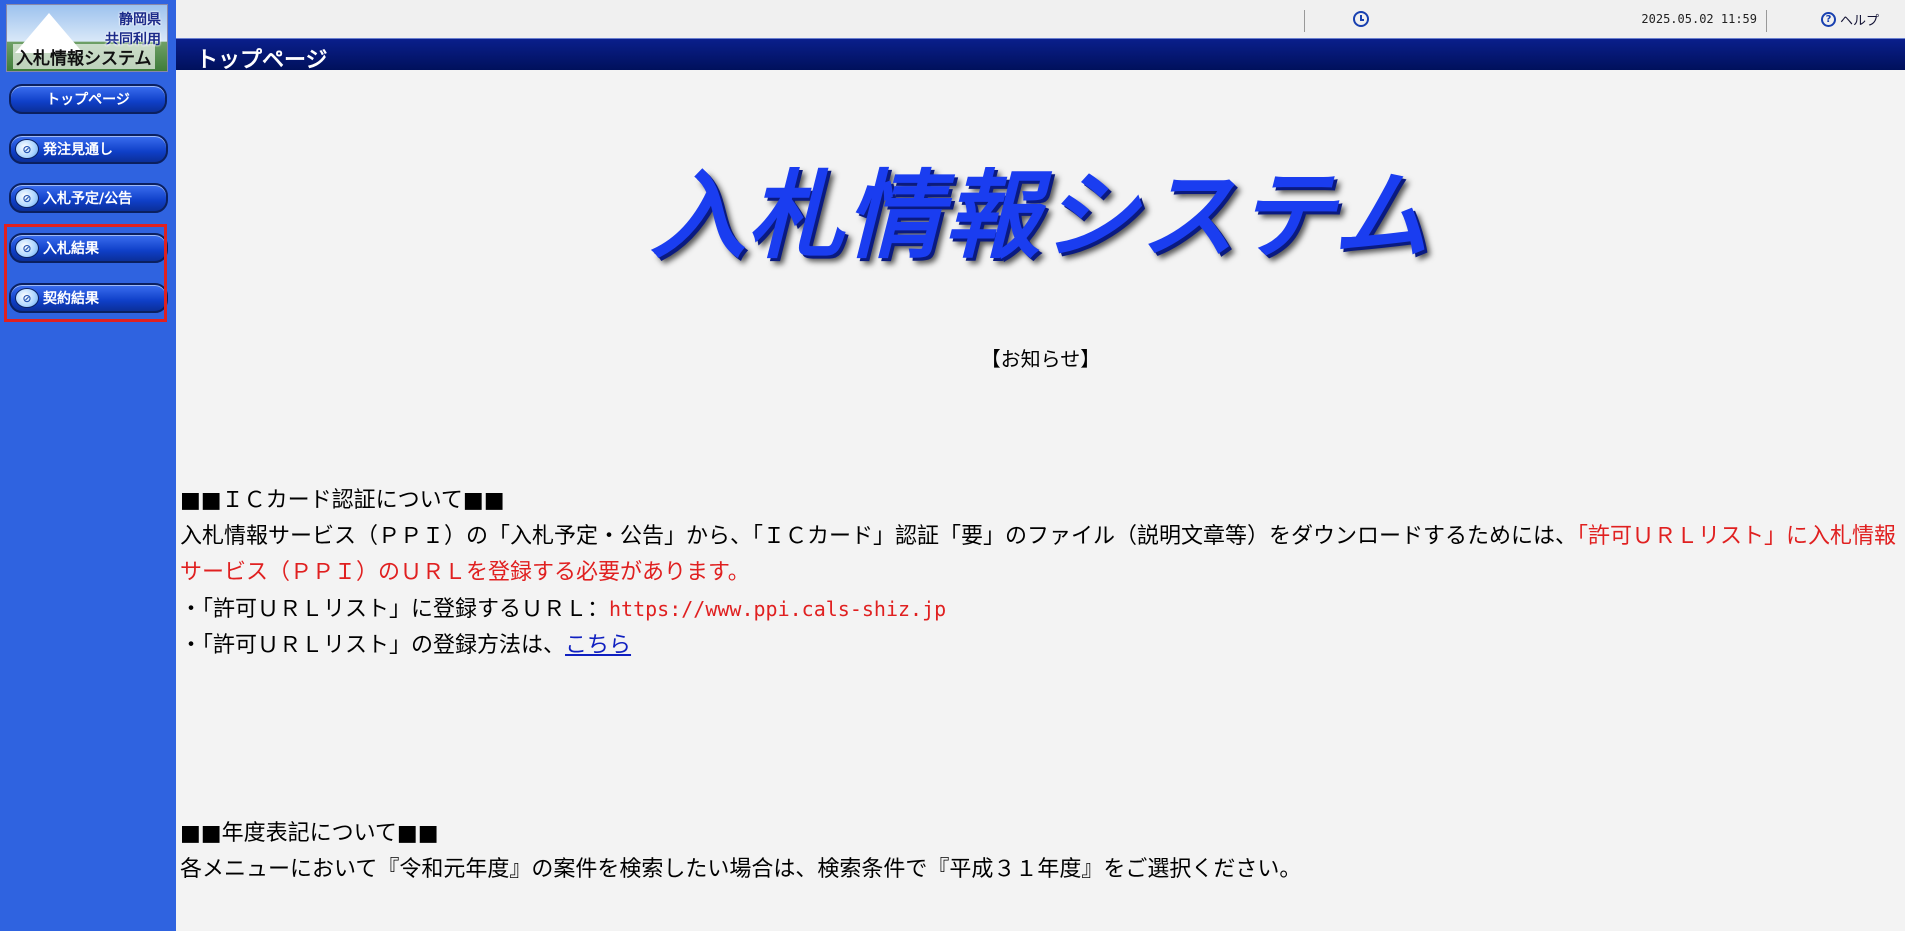 The width and height of the screenshot is (1905, 931). What do you see at coordinates (85, 273) in the screenshot?
I see `highlight-box` at bounding box center [85, 273].